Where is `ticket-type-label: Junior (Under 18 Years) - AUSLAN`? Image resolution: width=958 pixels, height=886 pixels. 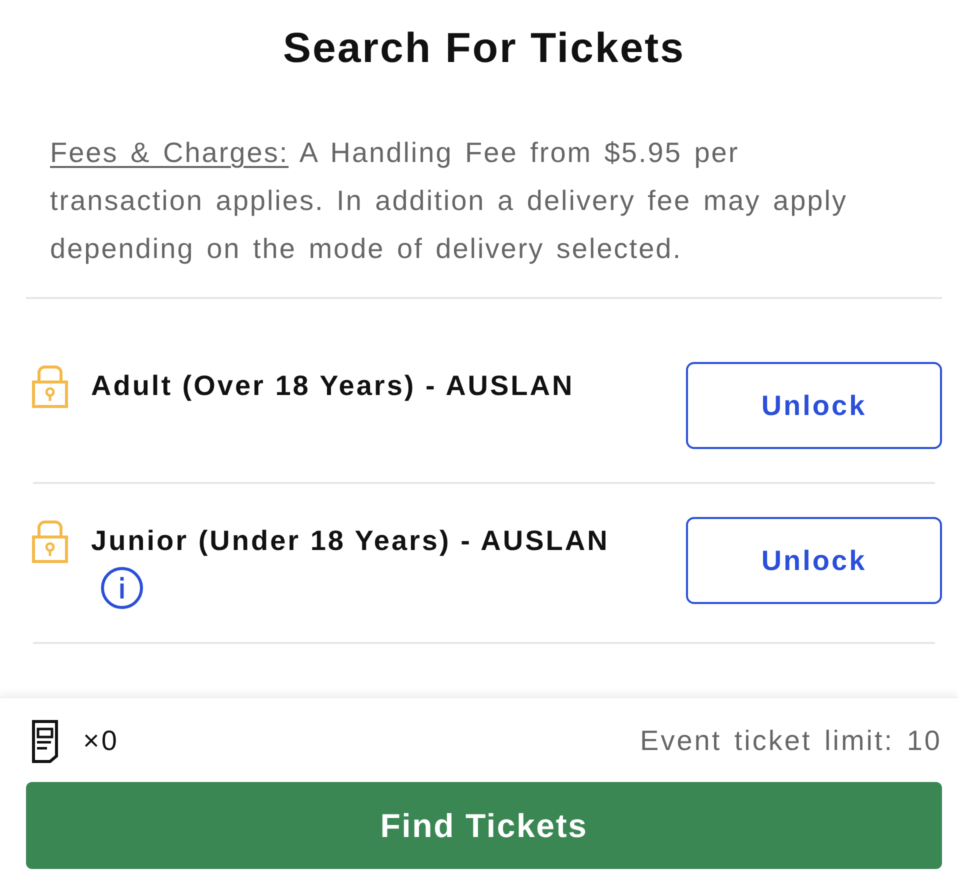 ticket-type-label: Junior (Under 18 Years) - AUSLAN is located at coordinates (350, 541).